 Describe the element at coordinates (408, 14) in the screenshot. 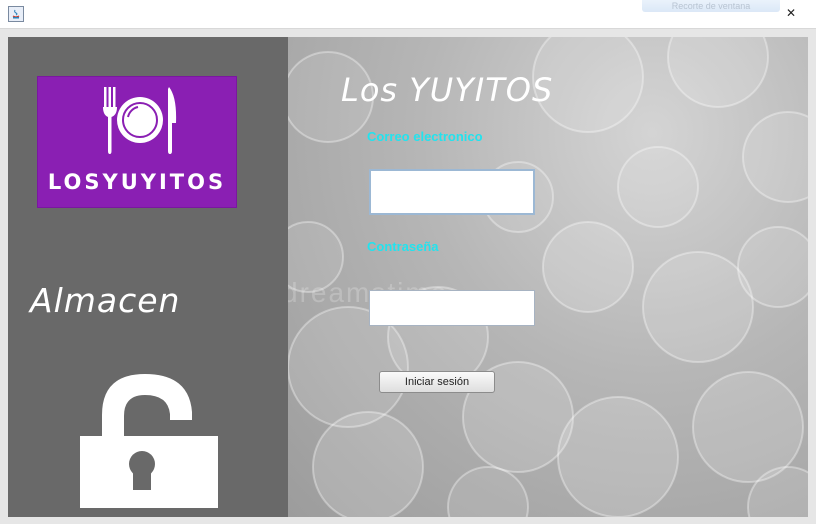

I see `window-titlebar: Recorte de ventana ✕` at that location.